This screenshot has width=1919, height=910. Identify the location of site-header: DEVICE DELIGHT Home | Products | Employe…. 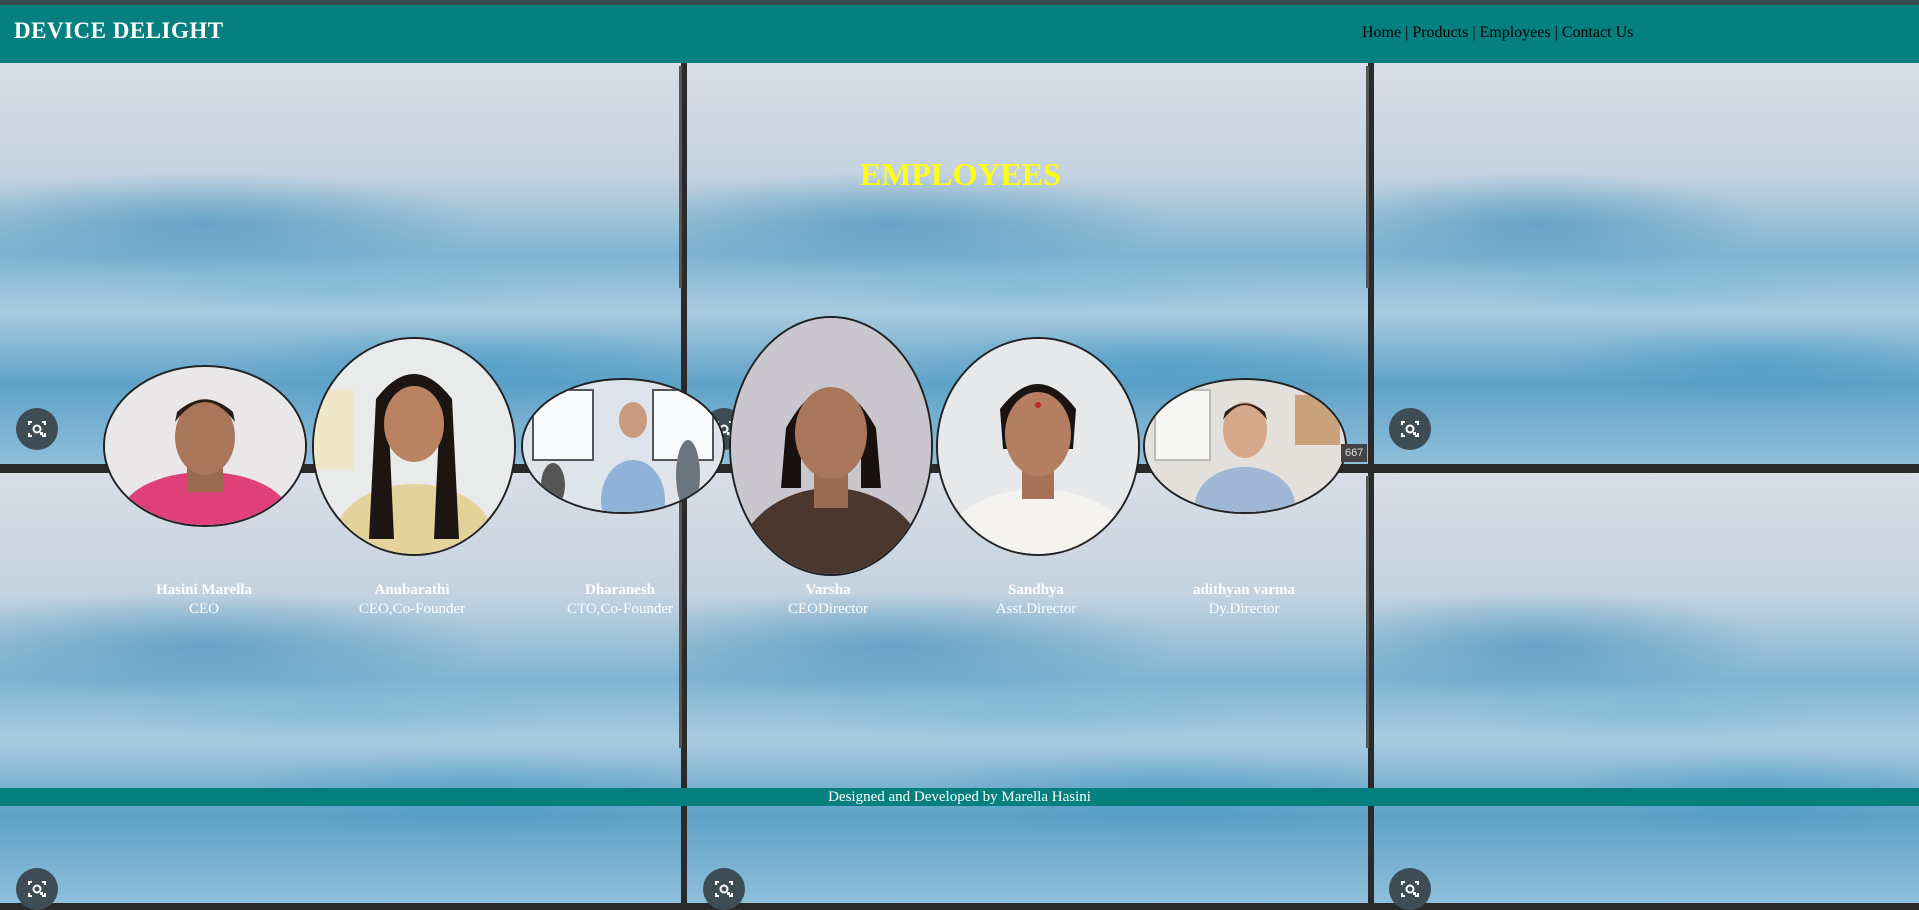
(959, 34).